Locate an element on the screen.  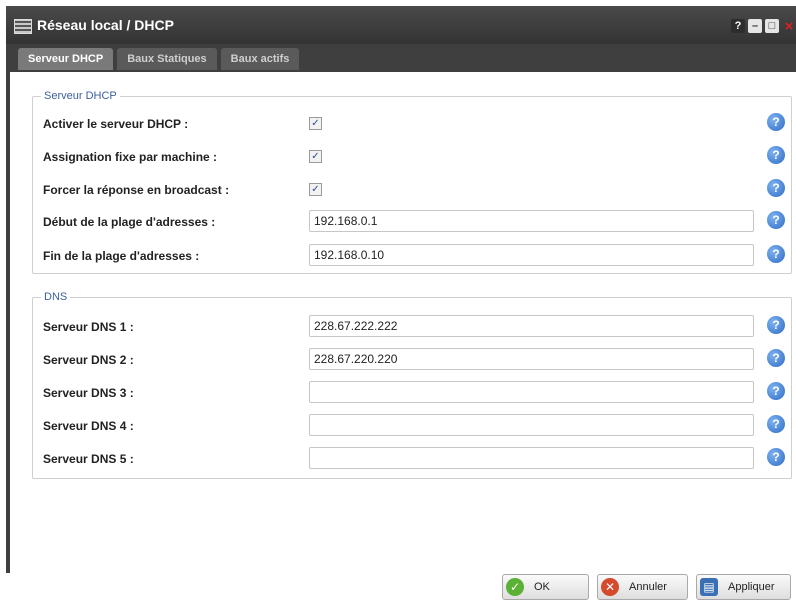
label-assignation-fixe: Assignation fixe par machine : is located at coordinates (130, 157).